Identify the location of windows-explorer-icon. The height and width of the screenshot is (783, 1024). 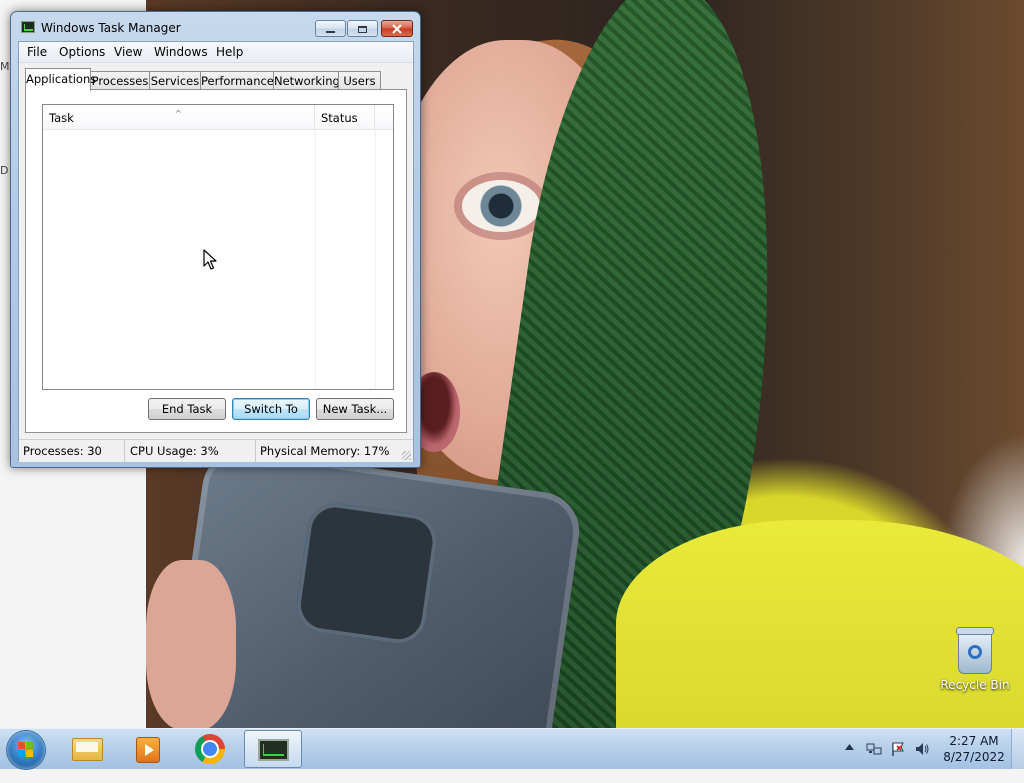
(87, 749).